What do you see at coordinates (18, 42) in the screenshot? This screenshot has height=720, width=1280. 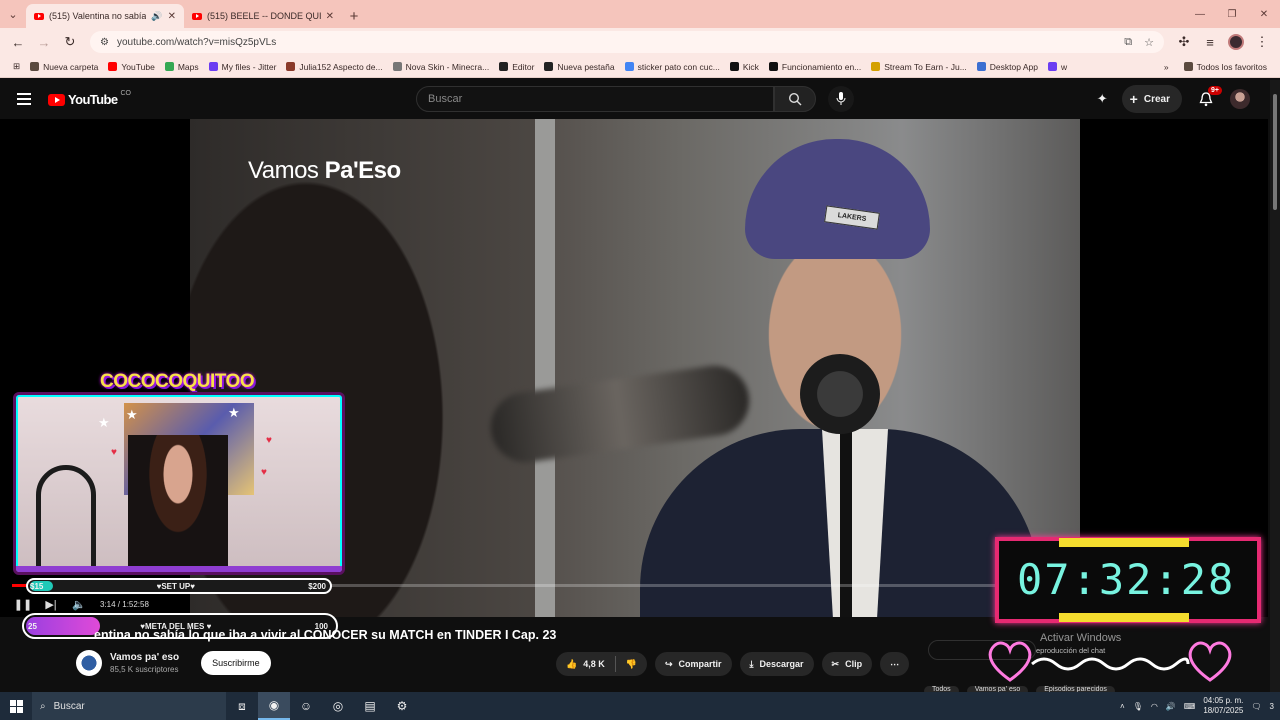 I see `back-button: ←` at bounding box center [18, 42].